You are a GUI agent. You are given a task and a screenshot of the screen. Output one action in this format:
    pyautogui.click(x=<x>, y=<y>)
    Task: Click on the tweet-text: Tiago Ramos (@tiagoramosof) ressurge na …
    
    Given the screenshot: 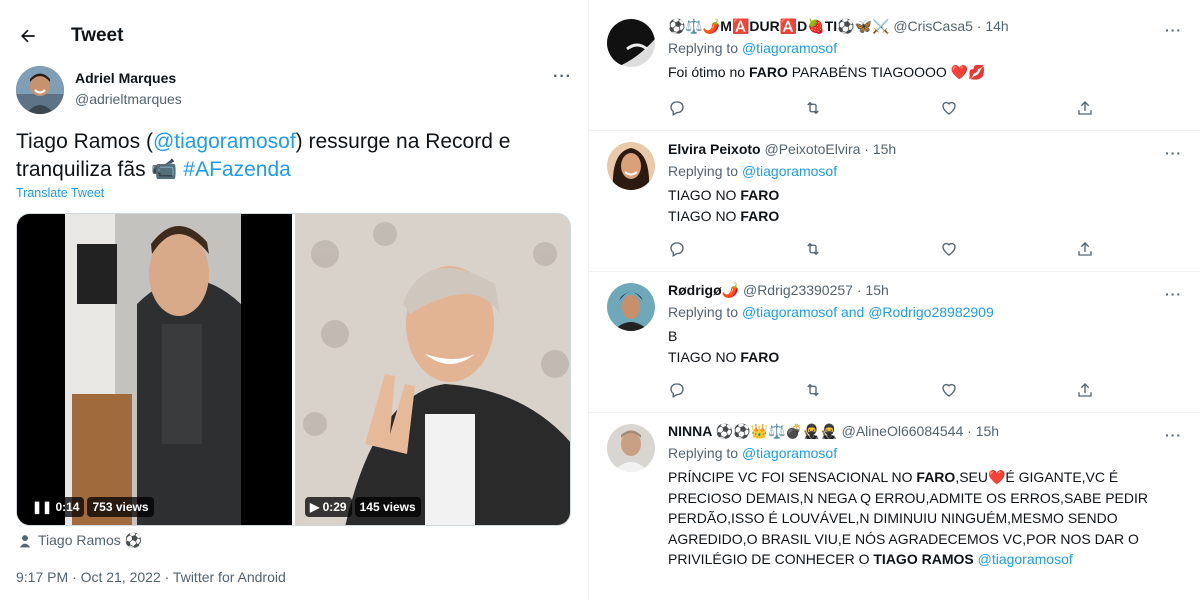 What is the action you would take?
    pyautogui.click(x=296, y=156)
    